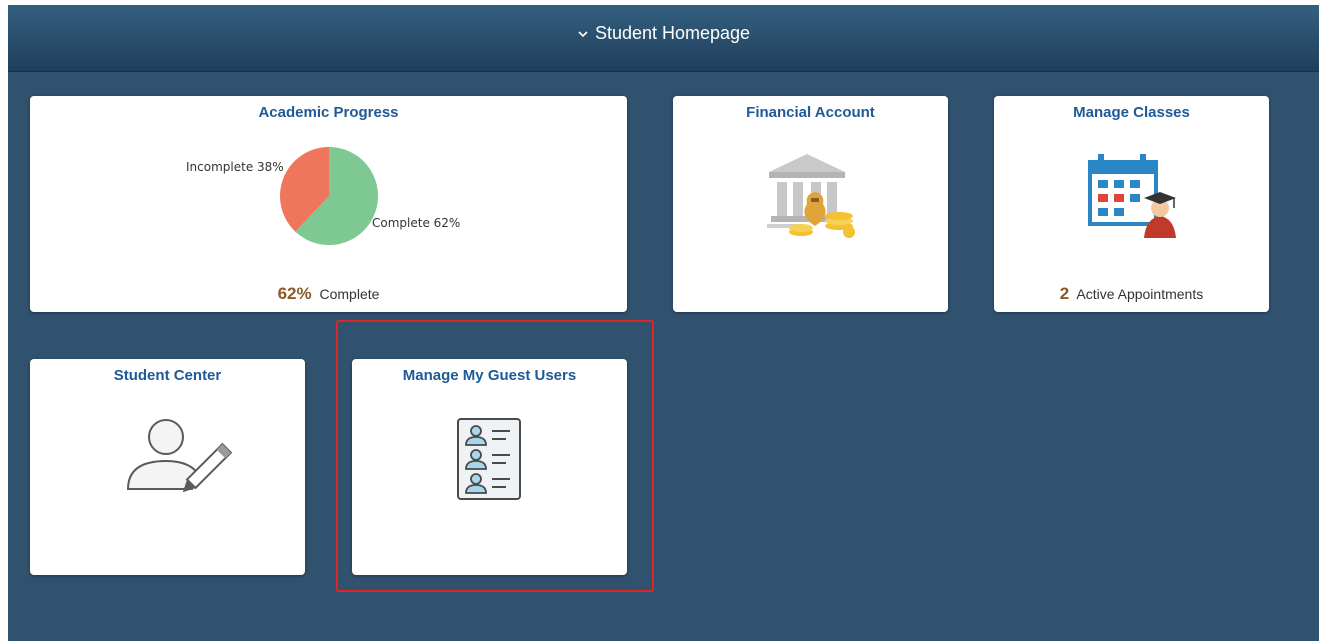 This screenshot has width=1319, height=641. What do you see at coordinates (1132, 196) in the screenshot?
I see `calendar-student-icon` at bounding box center [1132, 196].